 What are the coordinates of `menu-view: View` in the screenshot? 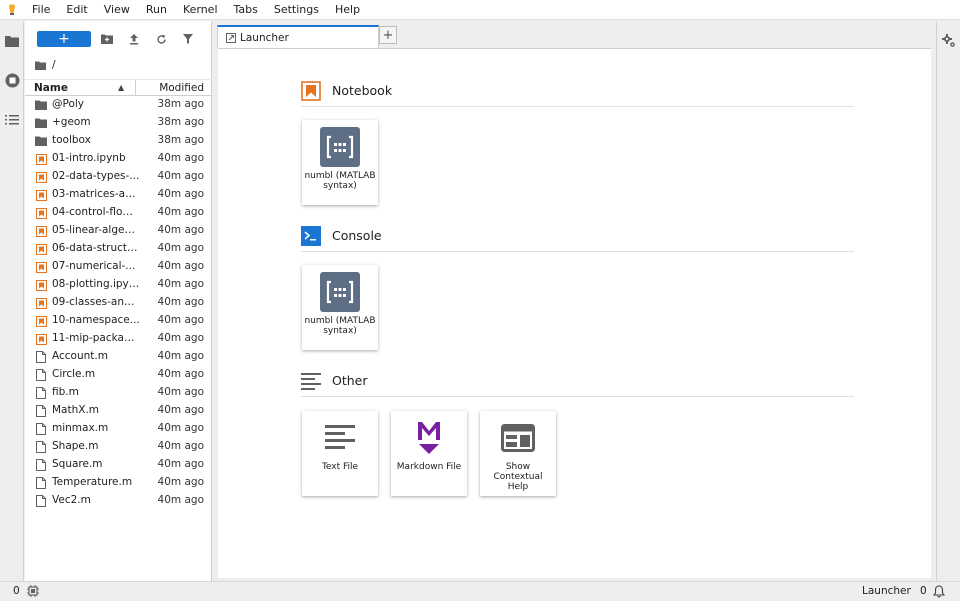 It's located at (117, 10).